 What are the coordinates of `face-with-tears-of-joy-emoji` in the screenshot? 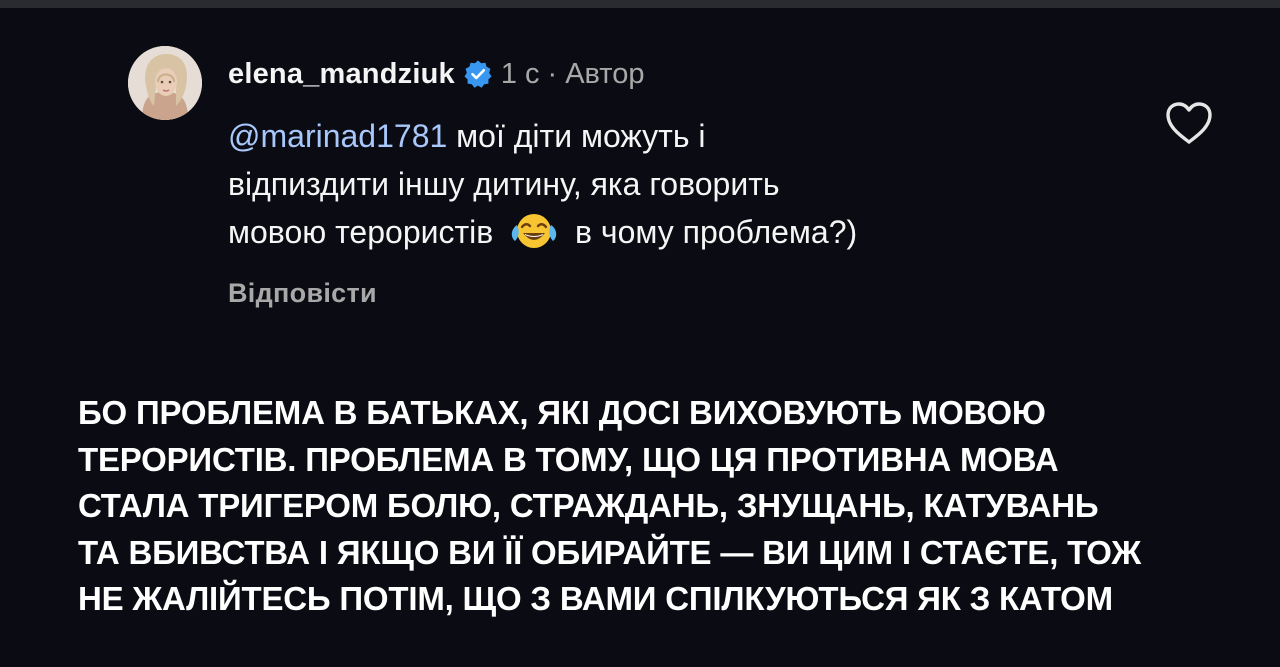 It's located at (534, 231).